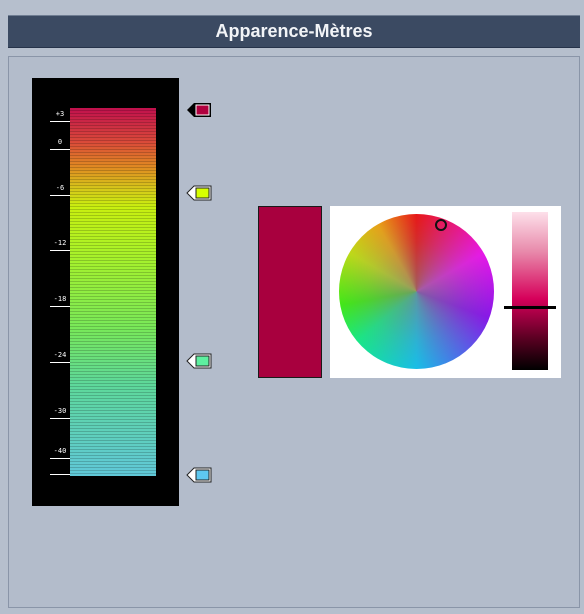 The height and width of the screenshot is (614, 584). I want to click on marker-bottom, so click(199, 475).